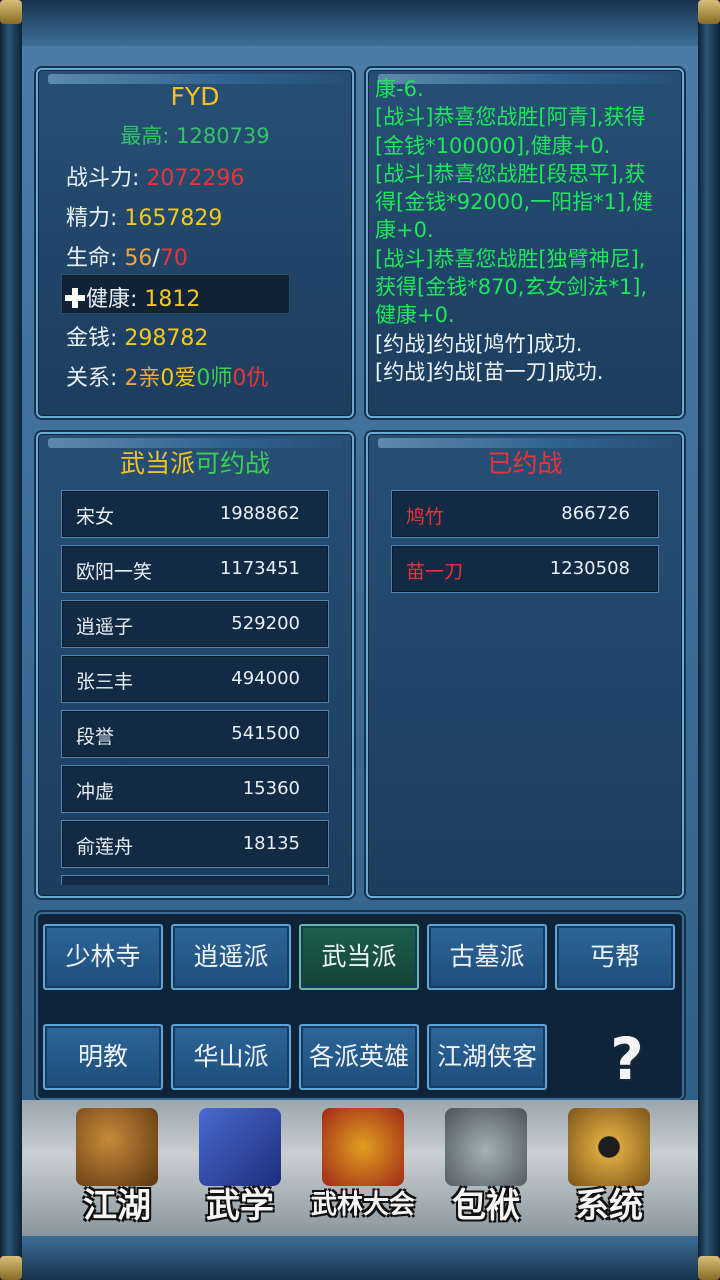 Image resolution: width=720 pixels, height=1280 pixels. I want to click on health-value: 1812, so click(172, 299).